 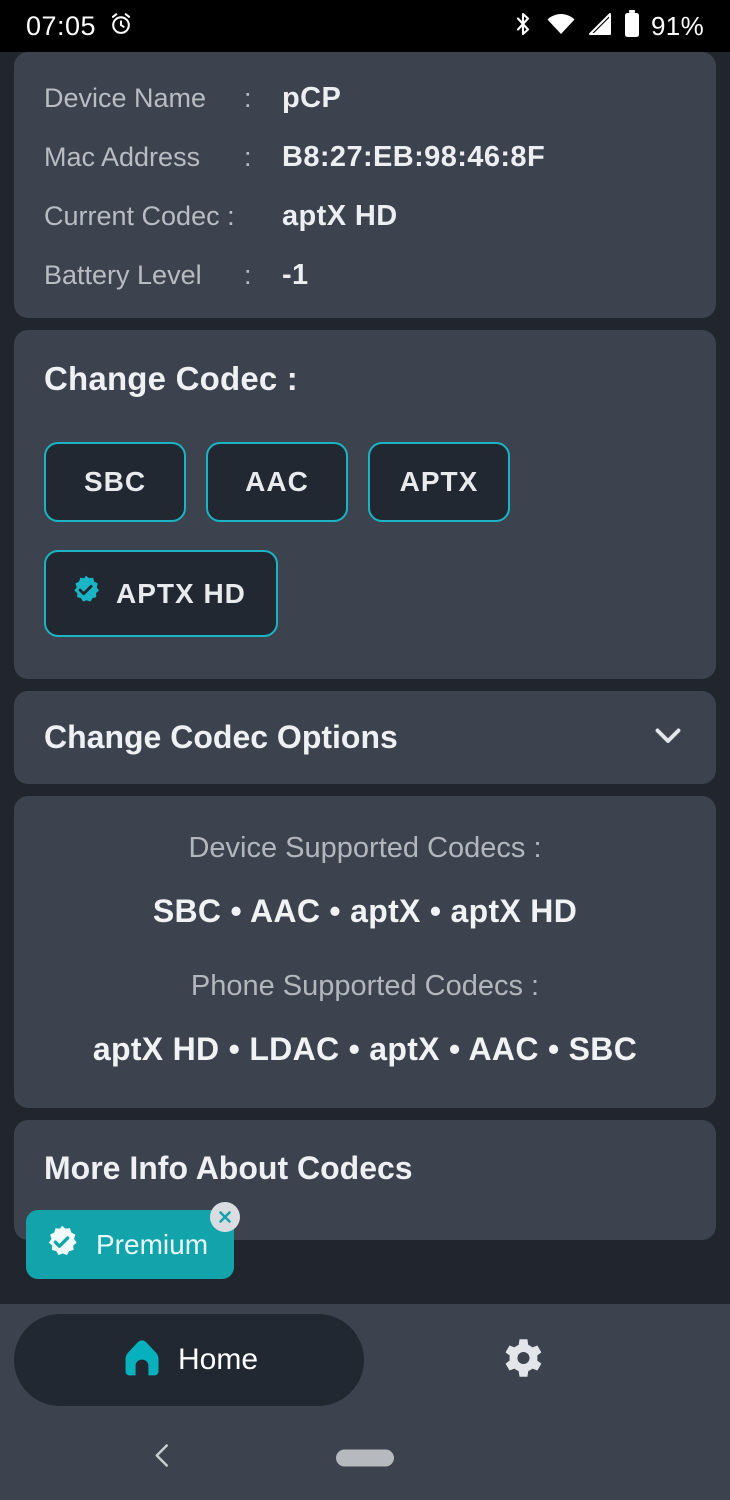 I want to click on close-icon, so click(x=225, y=1217).